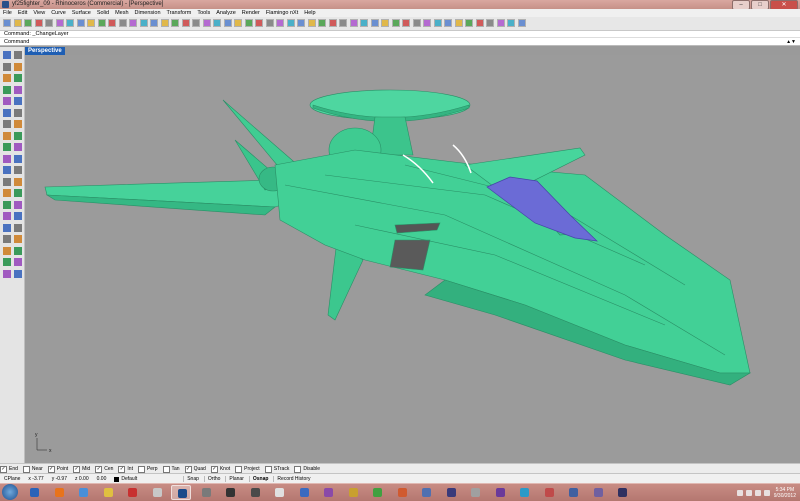 The image size is (800, 501). I want to click on scroll-arrows-icon: ▲▼, so click(791, 42).